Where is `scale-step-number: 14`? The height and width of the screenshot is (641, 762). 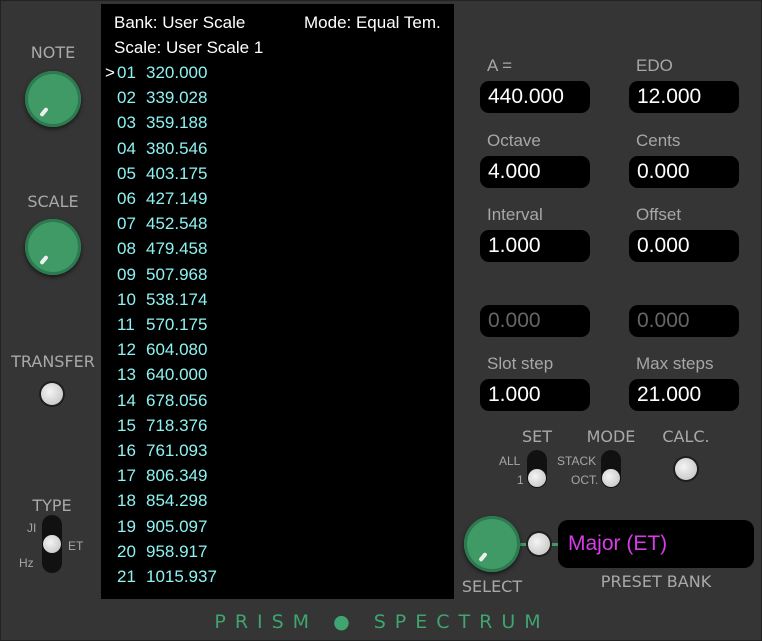
scale-step-number: 14 is located at coordinates (126, 400).